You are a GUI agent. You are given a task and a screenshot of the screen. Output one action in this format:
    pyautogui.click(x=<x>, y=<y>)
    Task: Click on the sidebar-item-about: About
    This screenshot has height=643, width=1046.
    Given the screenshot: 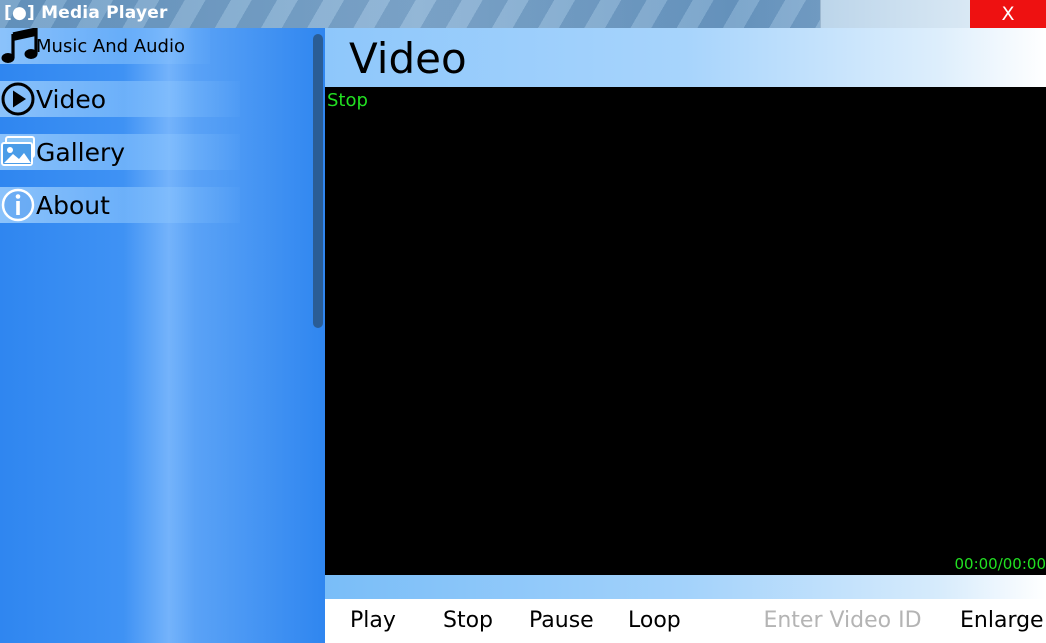 What is the action you would take?
    pyautogui.click(x=120, y=205)
    